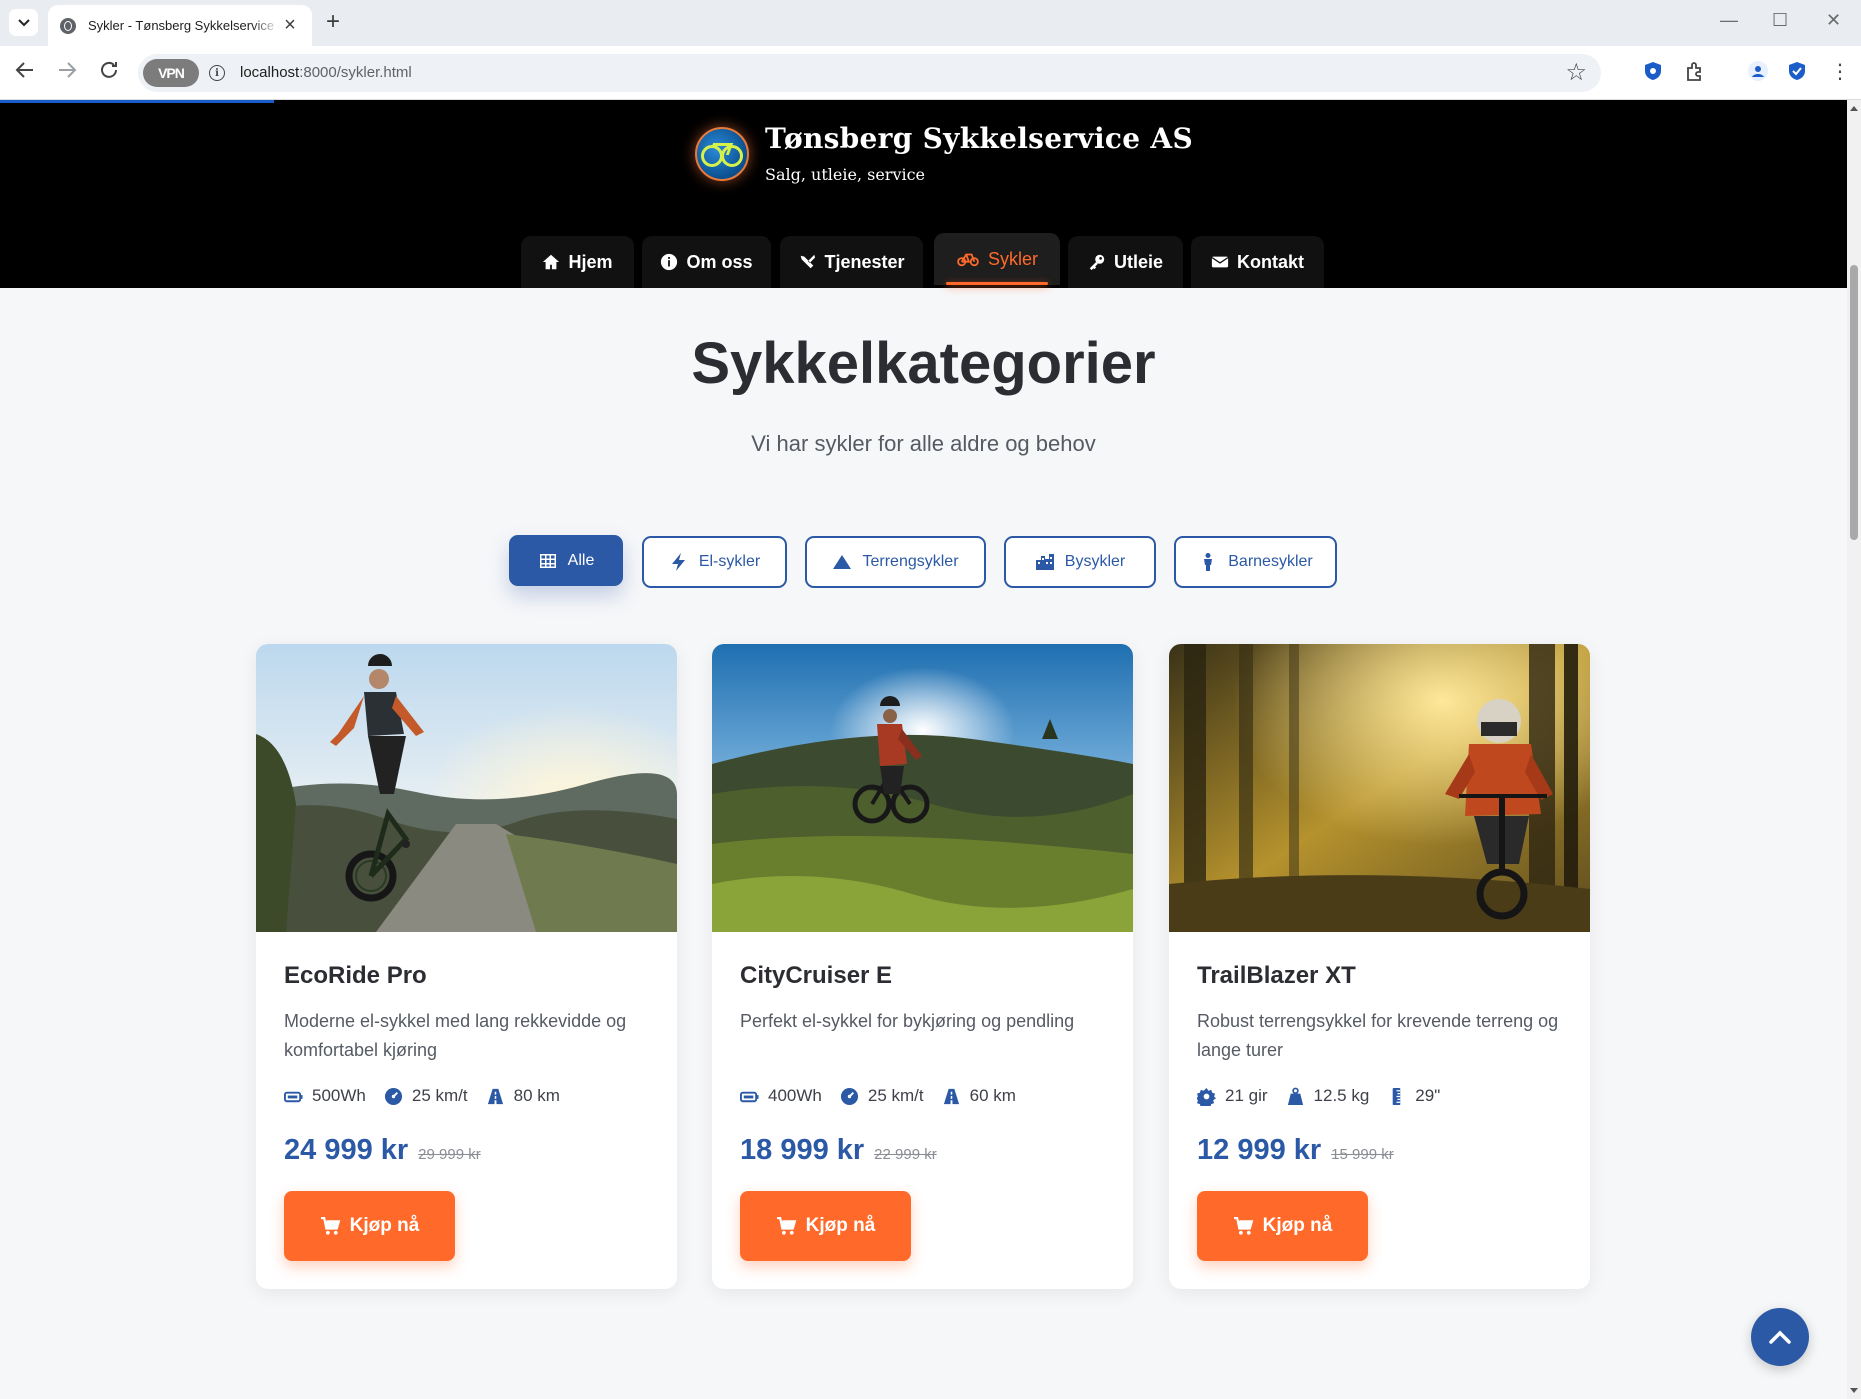  What do you see at coordinates (706, 262) in the screenshot?
I see `nav-om-oss: Om oss` at bounding box center [706, 262].